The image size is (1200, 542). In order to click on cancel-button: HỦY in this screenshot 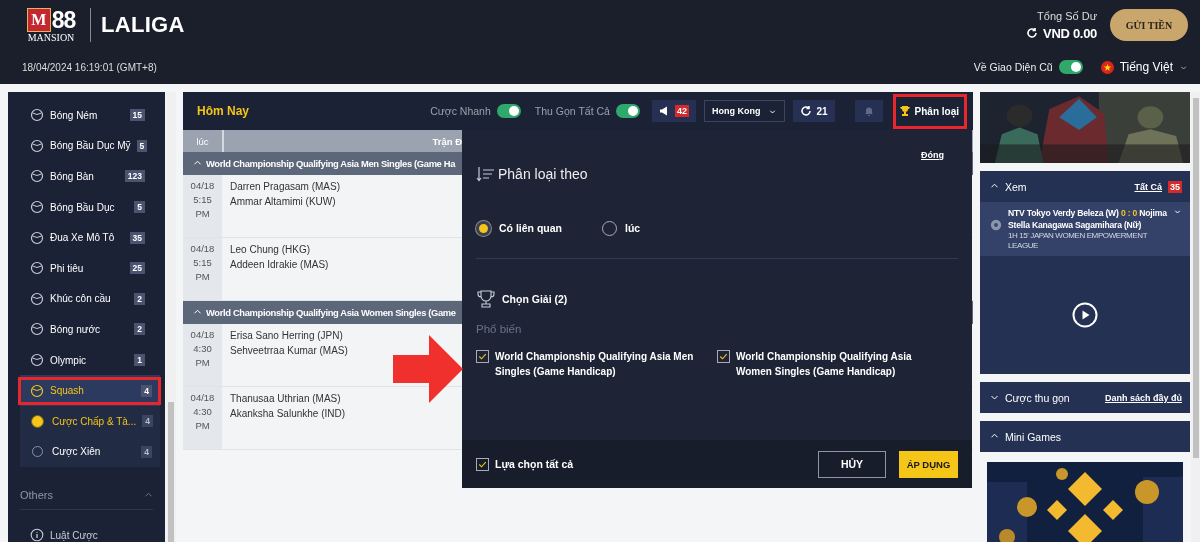, I will do `click(852, 464)`.